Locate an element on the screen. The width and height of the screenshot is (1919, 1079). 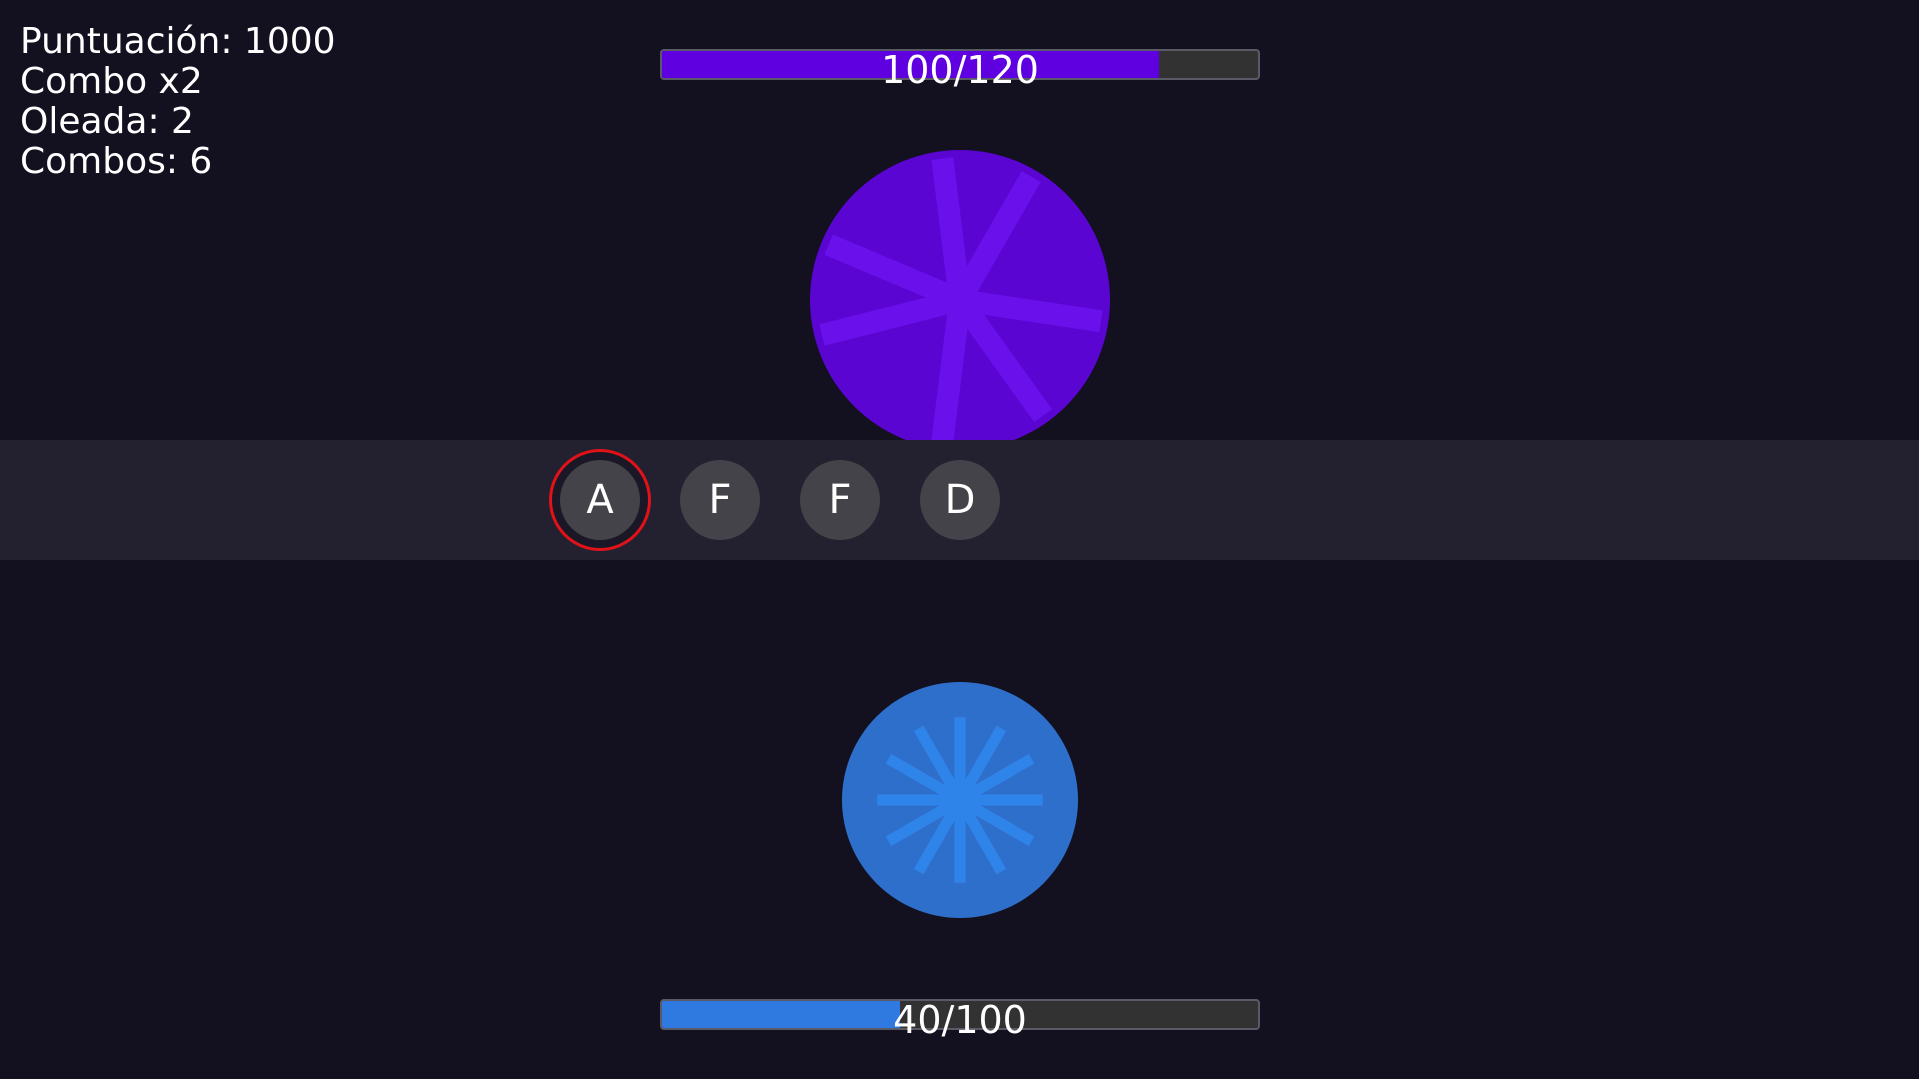
player-orb is located at coordinates (960, 800).